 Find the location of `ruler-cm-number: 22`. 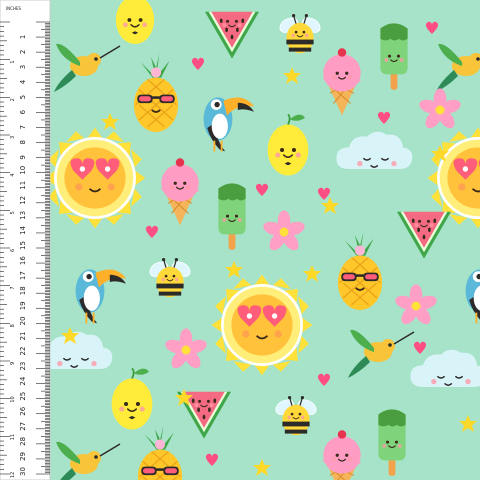

ruler-cm-number: 22 is located at coordinates (23, 351).